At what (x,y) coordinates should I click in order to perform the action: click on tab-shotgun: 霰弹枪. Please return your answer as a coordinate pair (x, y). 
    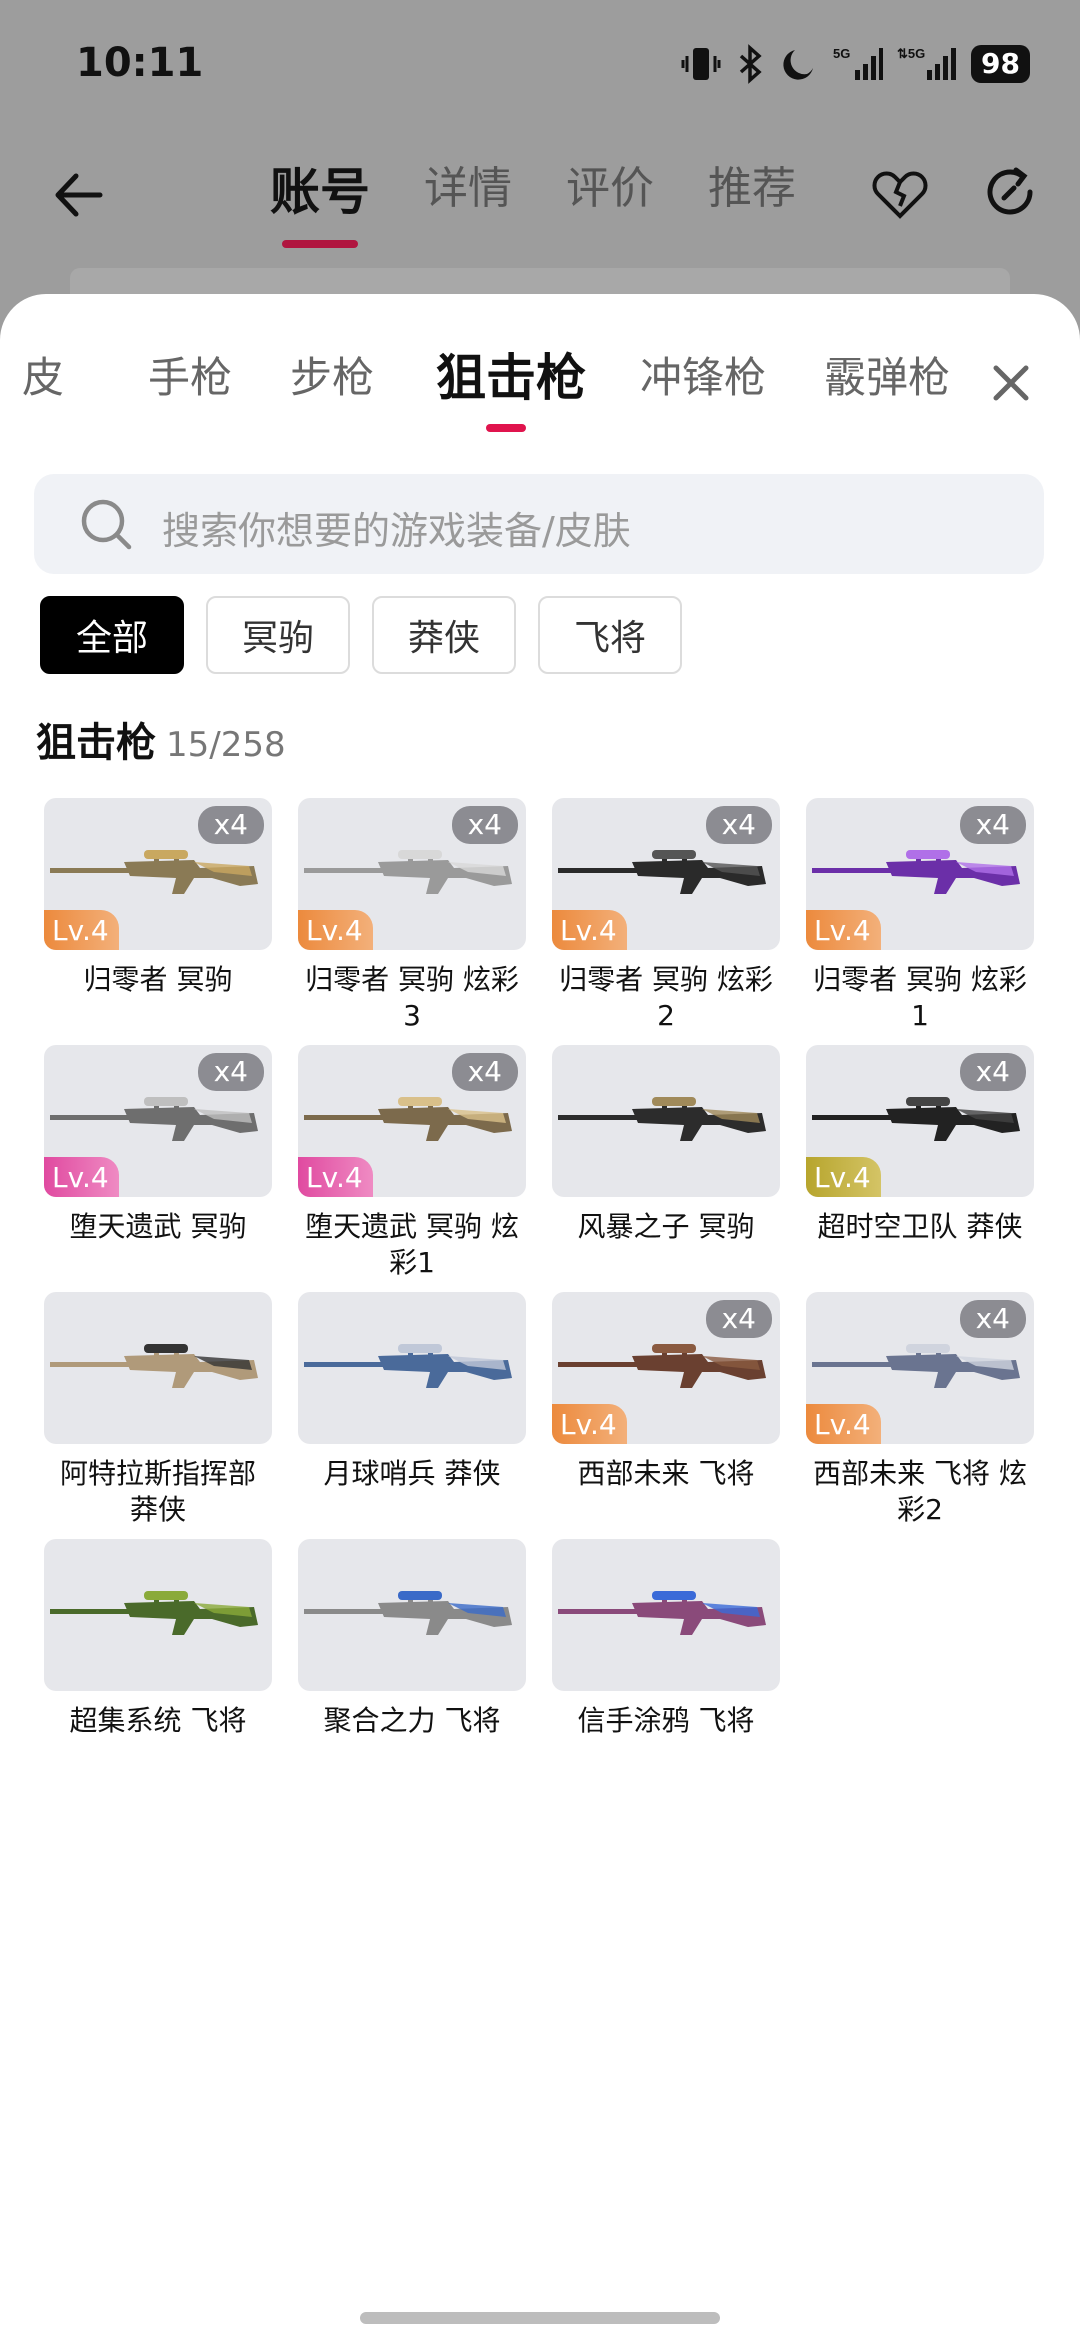
    Looking at the image, I should click on (887, 374).